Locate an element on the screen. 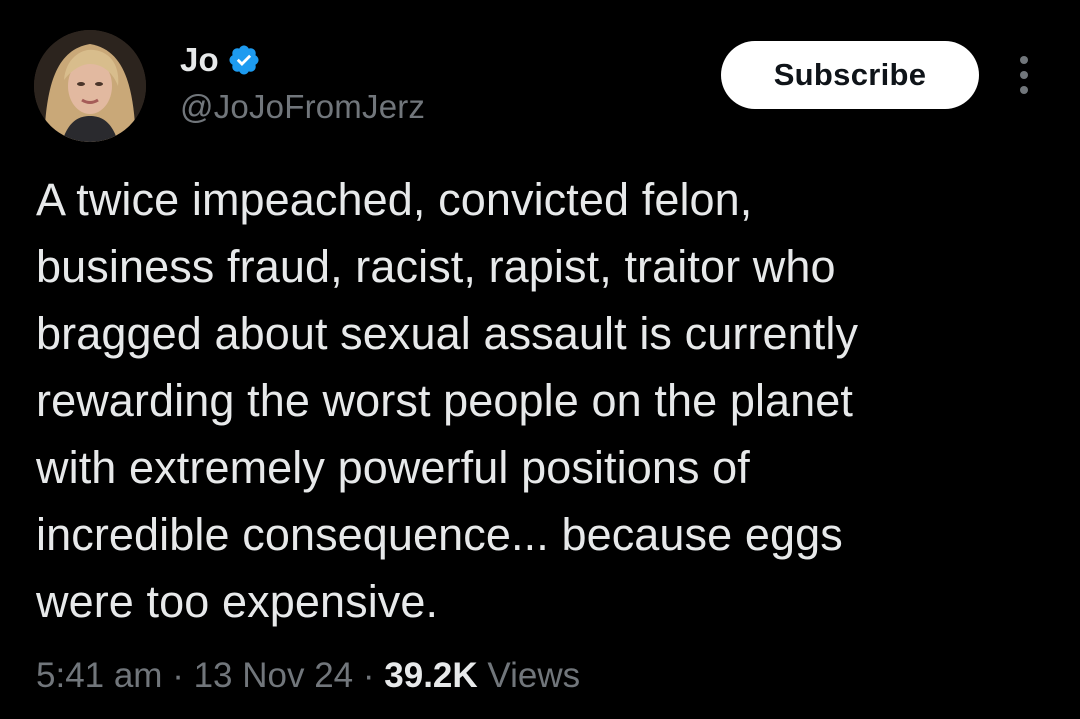 The height and width of the screenshot is (719, 1080). subscribe-button: Subscribe is located at coordinates (850, 75).